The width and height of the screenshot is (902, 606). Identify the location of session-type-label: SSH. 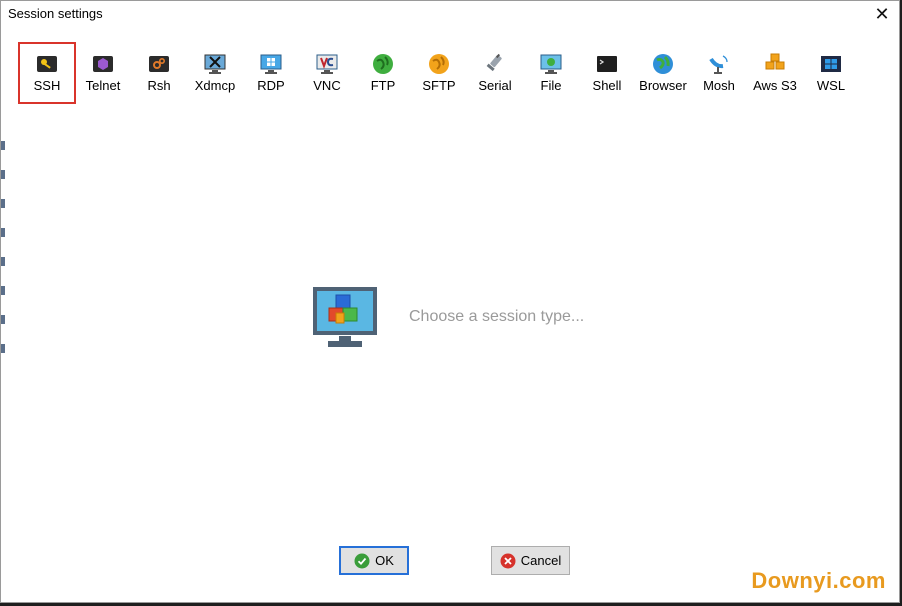
(47, 85).